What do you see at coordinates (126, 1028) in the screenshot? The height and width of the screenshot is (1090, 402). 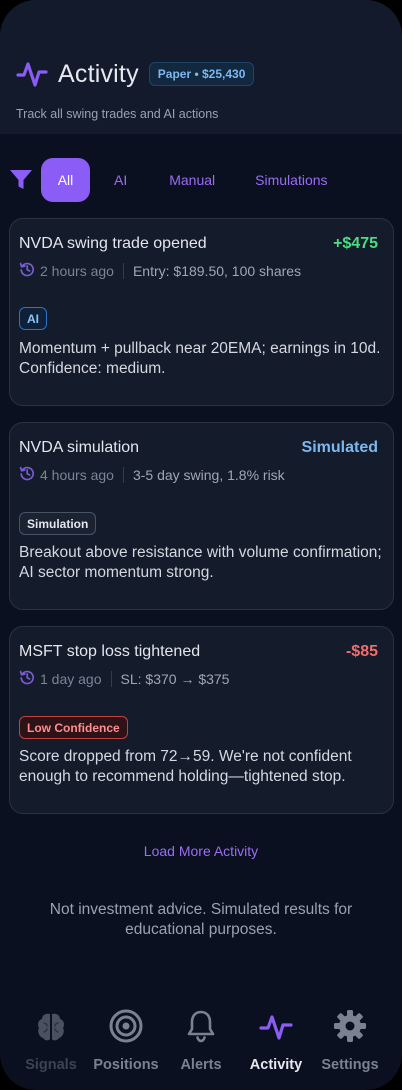 I see `target-icon` at bounding box center [126, 1028].